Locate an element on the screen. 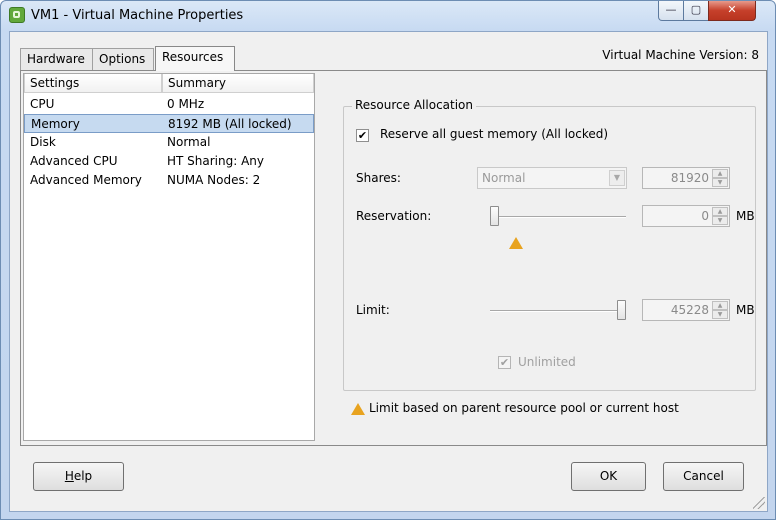 The width and height of the screenshot is (776, 520). vm-version-label: Virtual Machine Version: 8 is located at coordinates (680, 55).